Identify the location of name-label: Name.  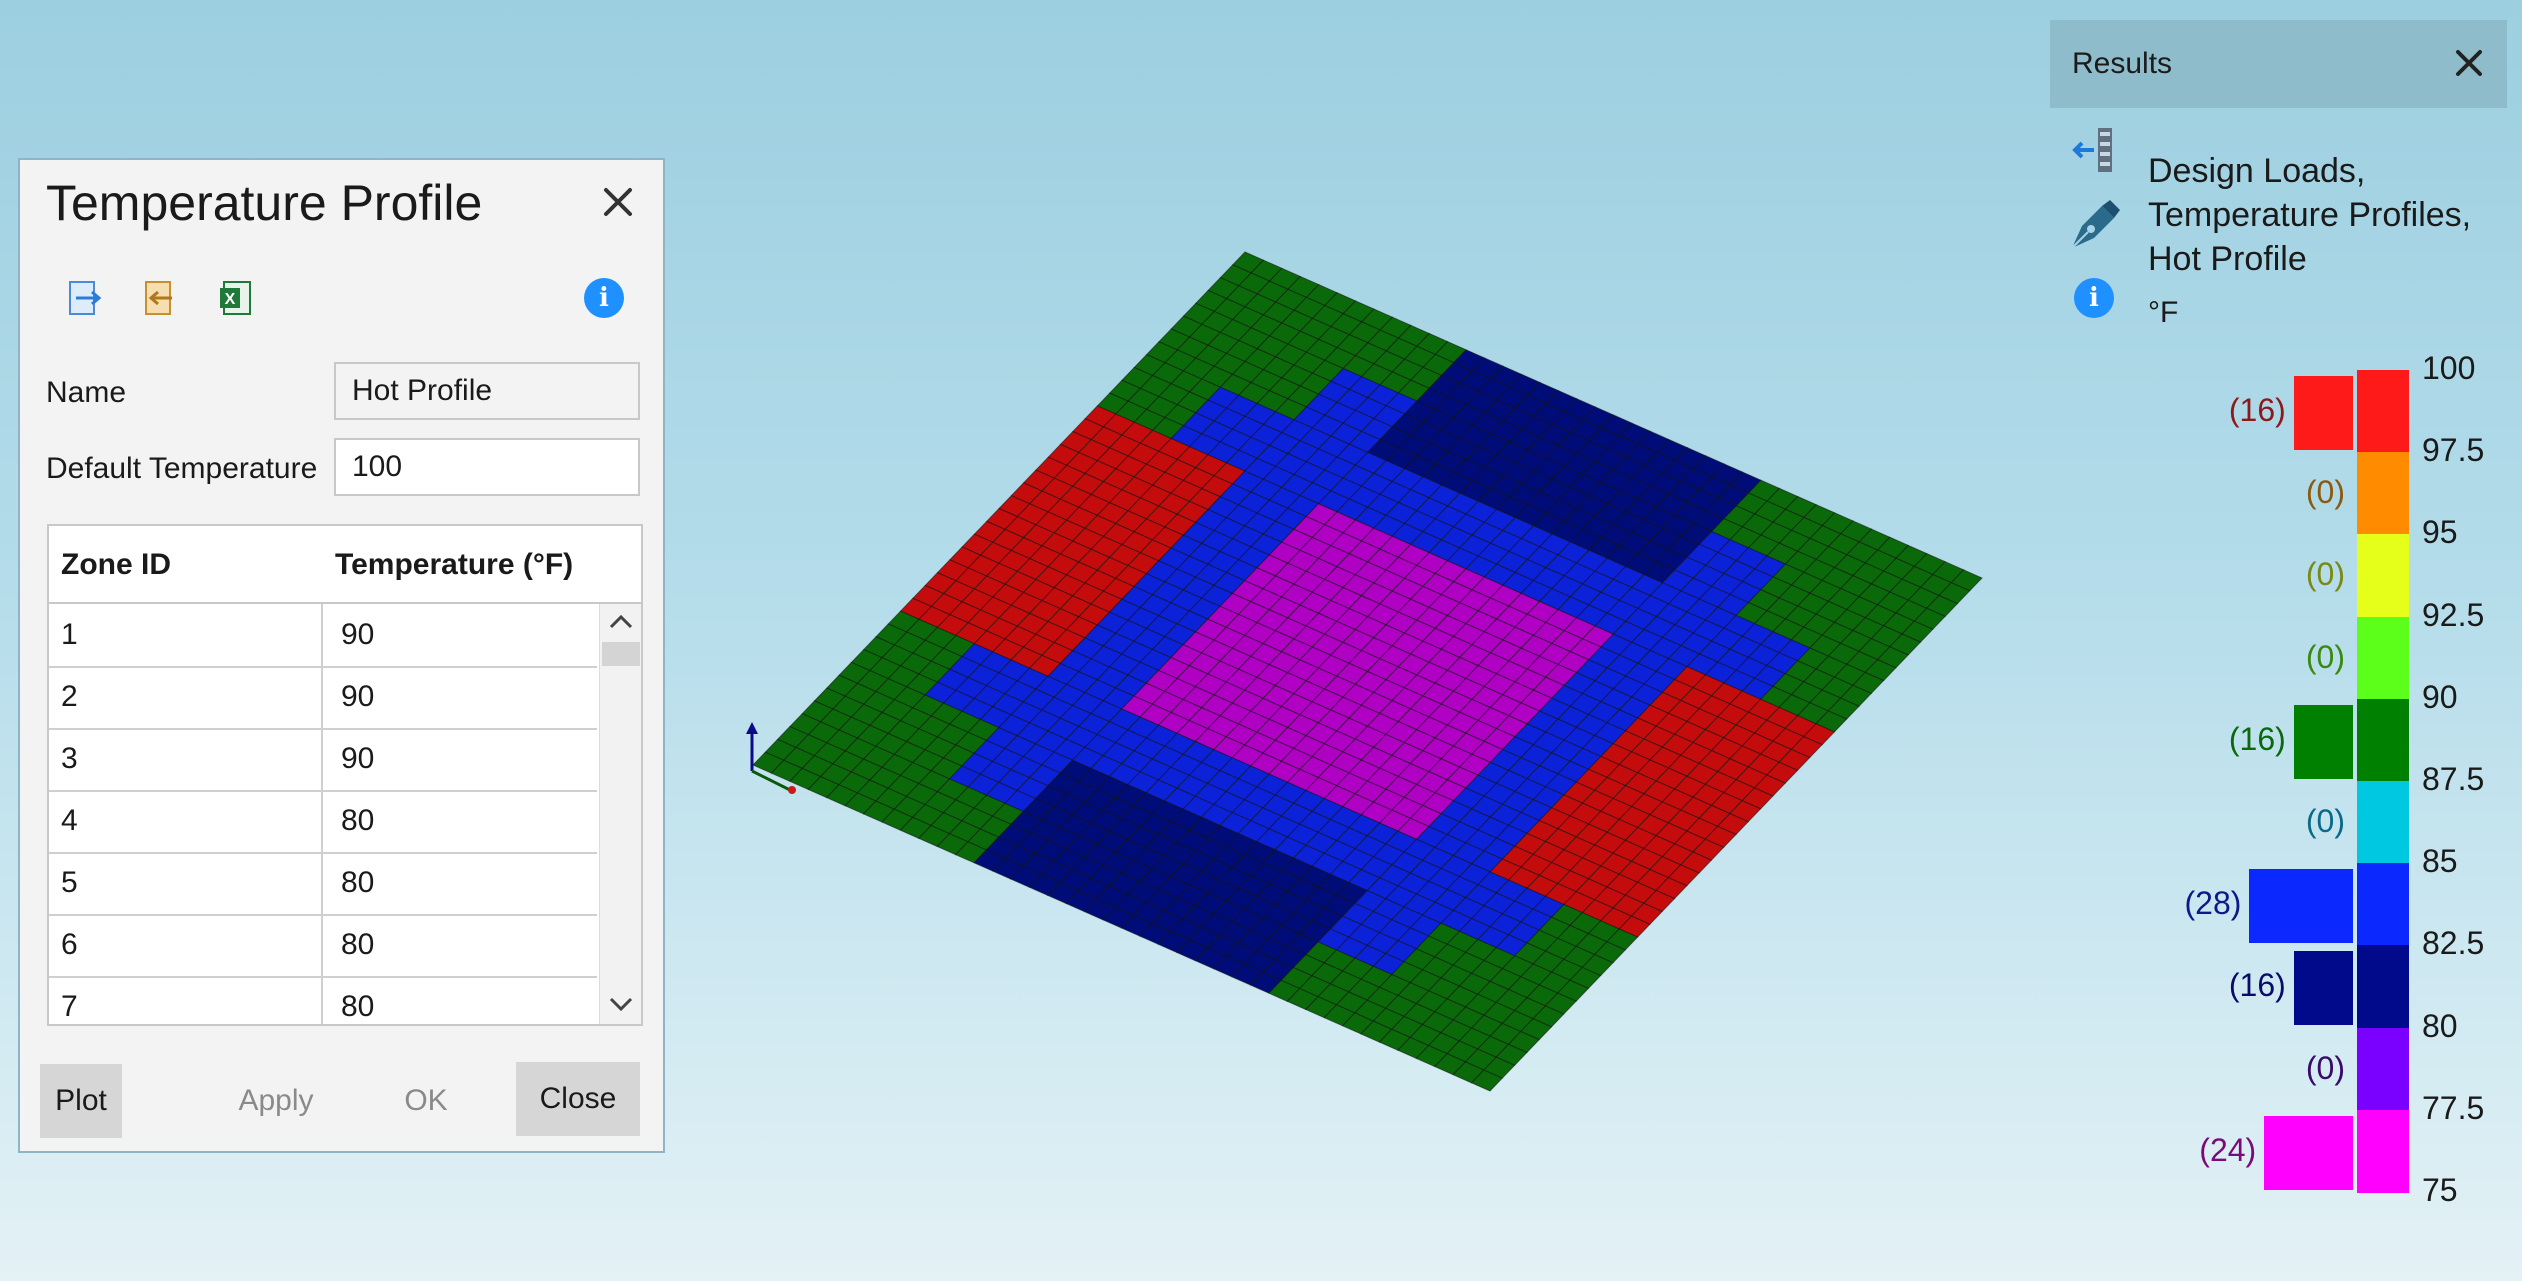
(86, 392).